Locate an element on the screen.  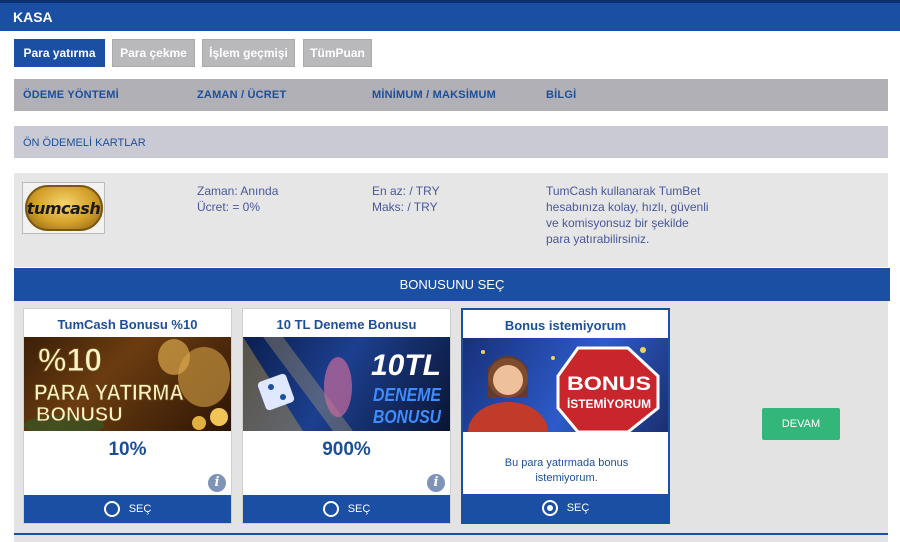
max-value: Maks: / TRY is located at coordinates (405, 207).